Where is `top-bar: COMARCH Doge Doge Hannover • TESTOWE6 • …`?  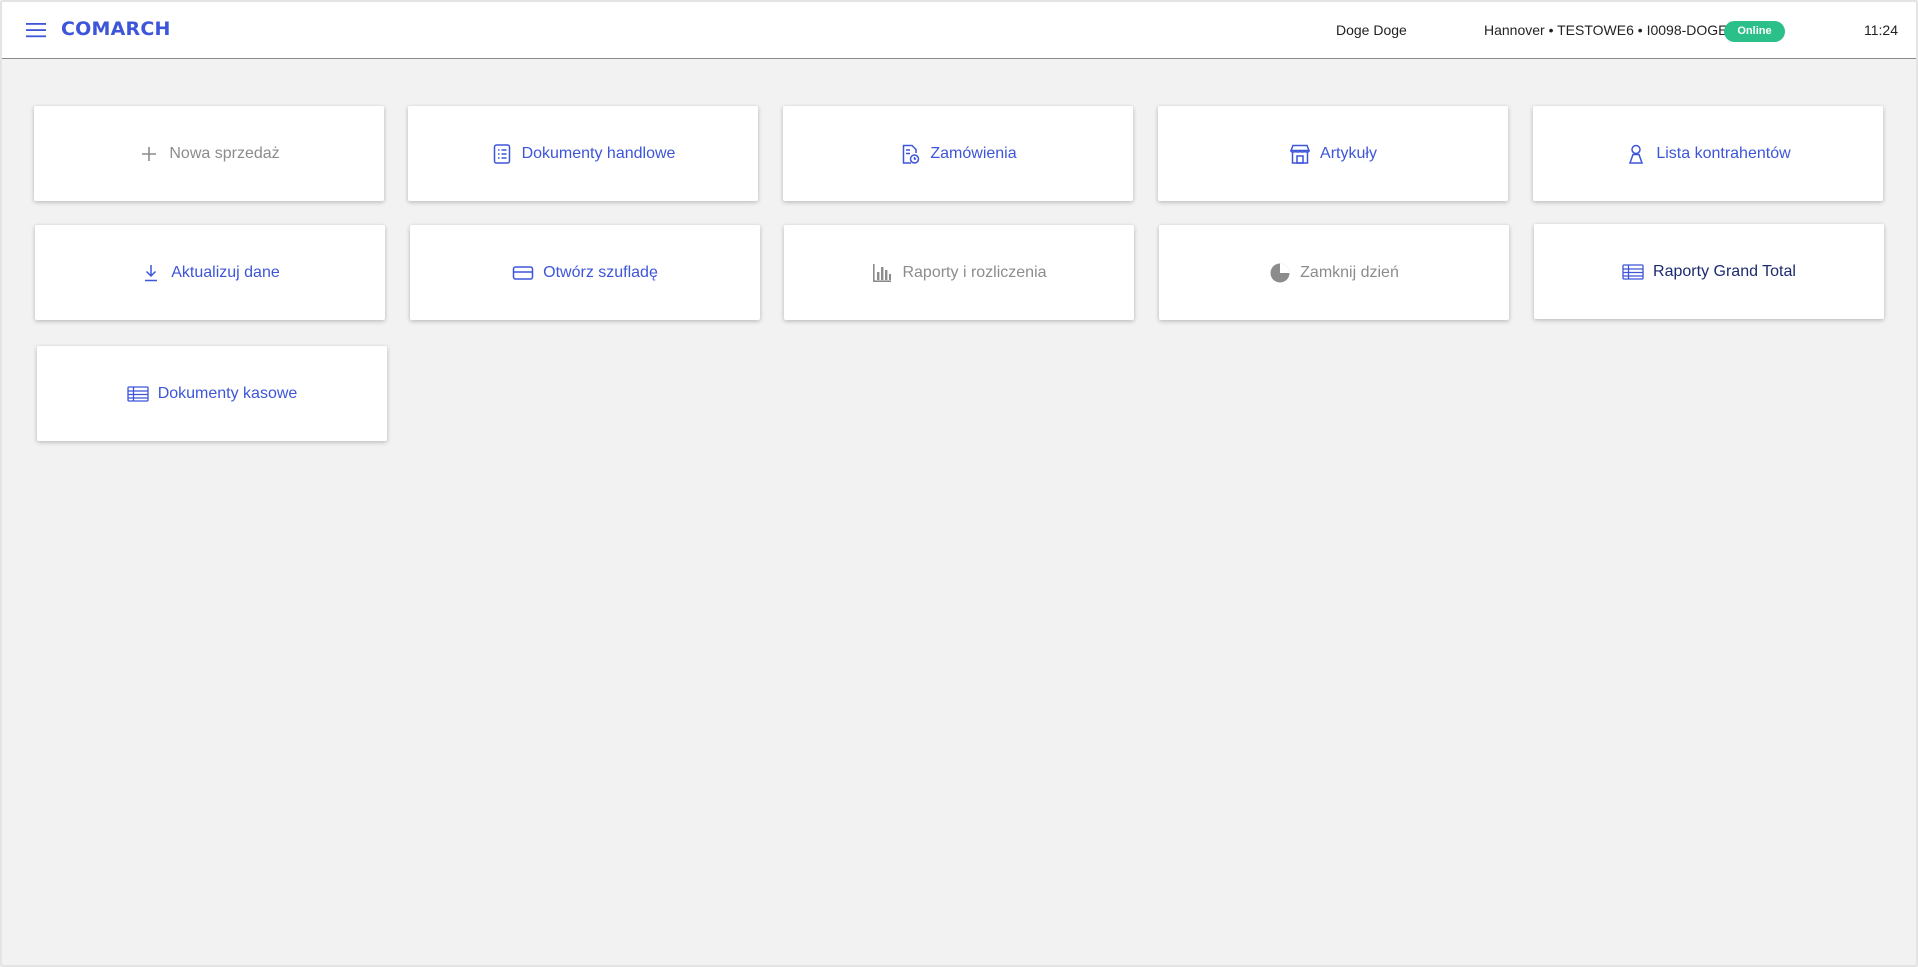
top-bar: COMARCH Doge Doge Hannover • TESTOWE6 • … is located at coordinates (959, 30).